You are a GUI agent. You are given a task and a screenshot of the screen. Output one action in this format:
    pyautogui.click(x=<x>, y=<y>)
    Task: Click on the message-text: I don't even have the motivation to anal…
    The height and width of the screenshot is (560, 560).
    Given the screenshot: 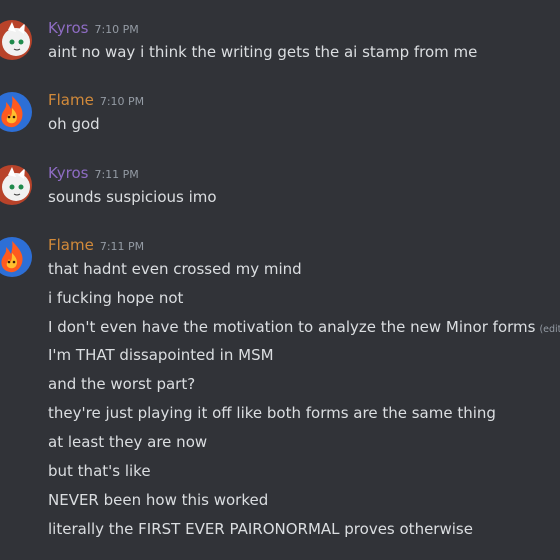 What is the action you would take?
    pyautogui.click(x=304, y=328)
    